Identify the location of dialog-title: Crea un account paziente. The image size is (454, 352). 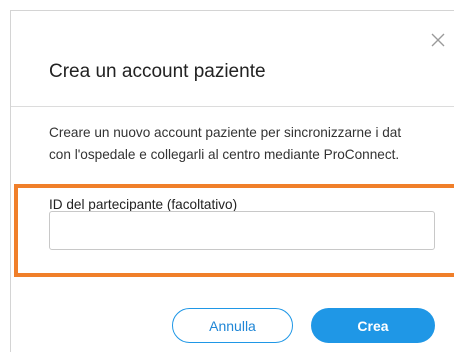
(157, 71).